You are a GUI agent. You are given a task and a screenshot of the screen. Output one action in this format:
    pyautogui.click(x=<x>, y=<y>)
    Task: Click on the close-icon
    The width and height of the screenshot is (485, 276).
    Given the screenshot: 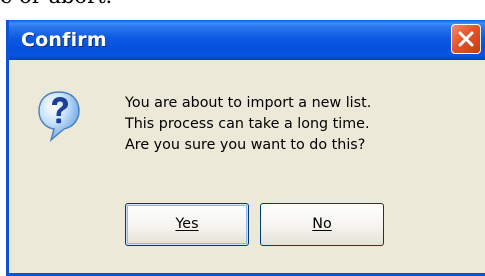 What is the action you would take?
    pyautogui.click(x=466, y=39)
    